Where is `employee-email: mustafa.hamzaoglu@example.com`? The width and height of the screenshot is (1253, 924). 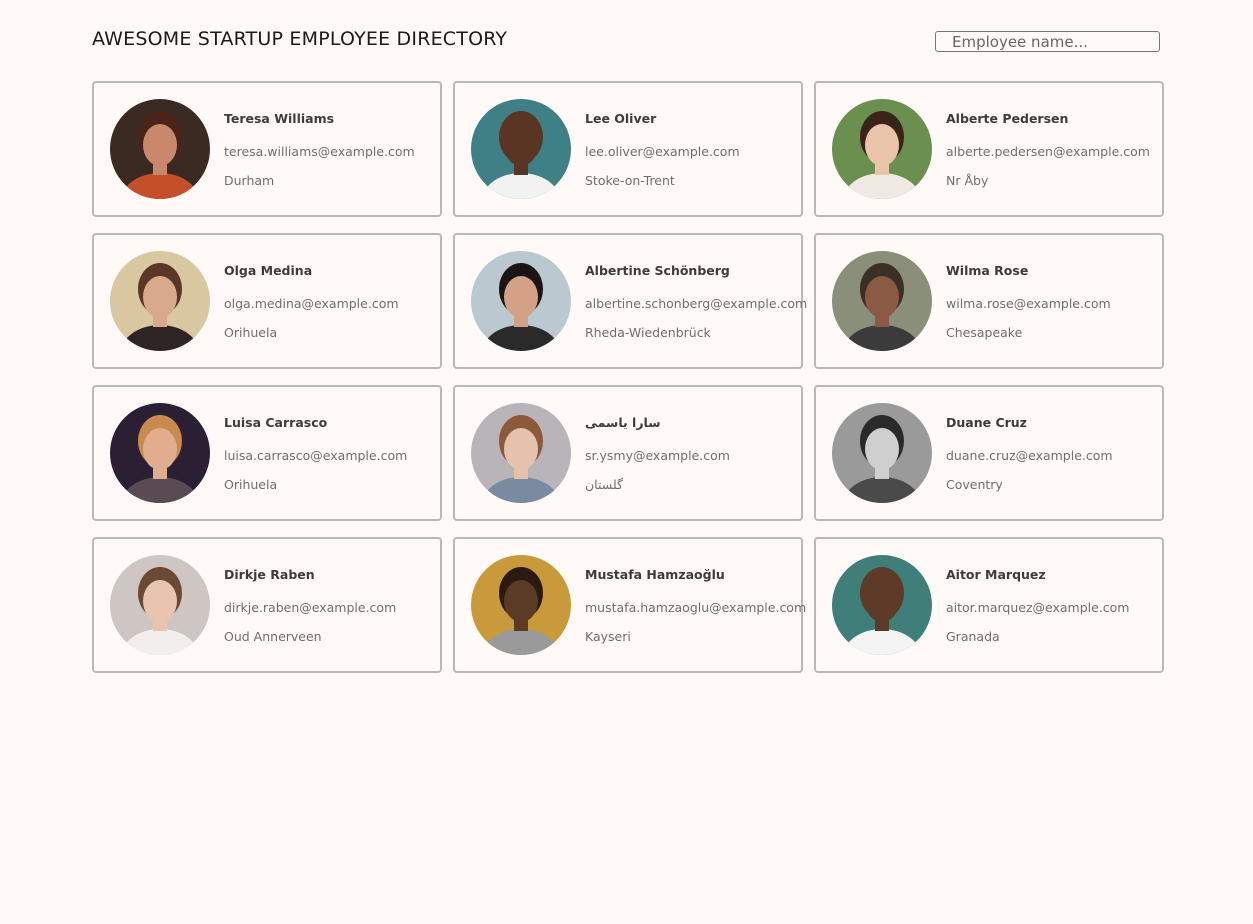
employee-email: mustafa.hamzaoglu@example.com is located at coordinates (696, 607).